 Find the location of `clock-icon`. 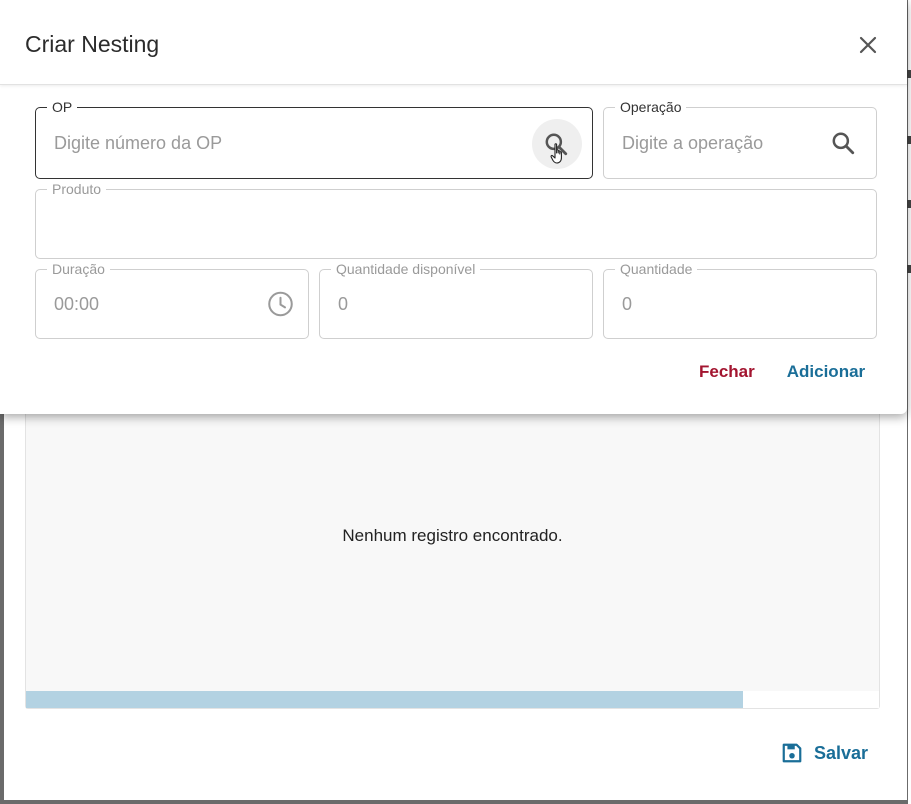

clock-icon is located at coordinates (280, 304).